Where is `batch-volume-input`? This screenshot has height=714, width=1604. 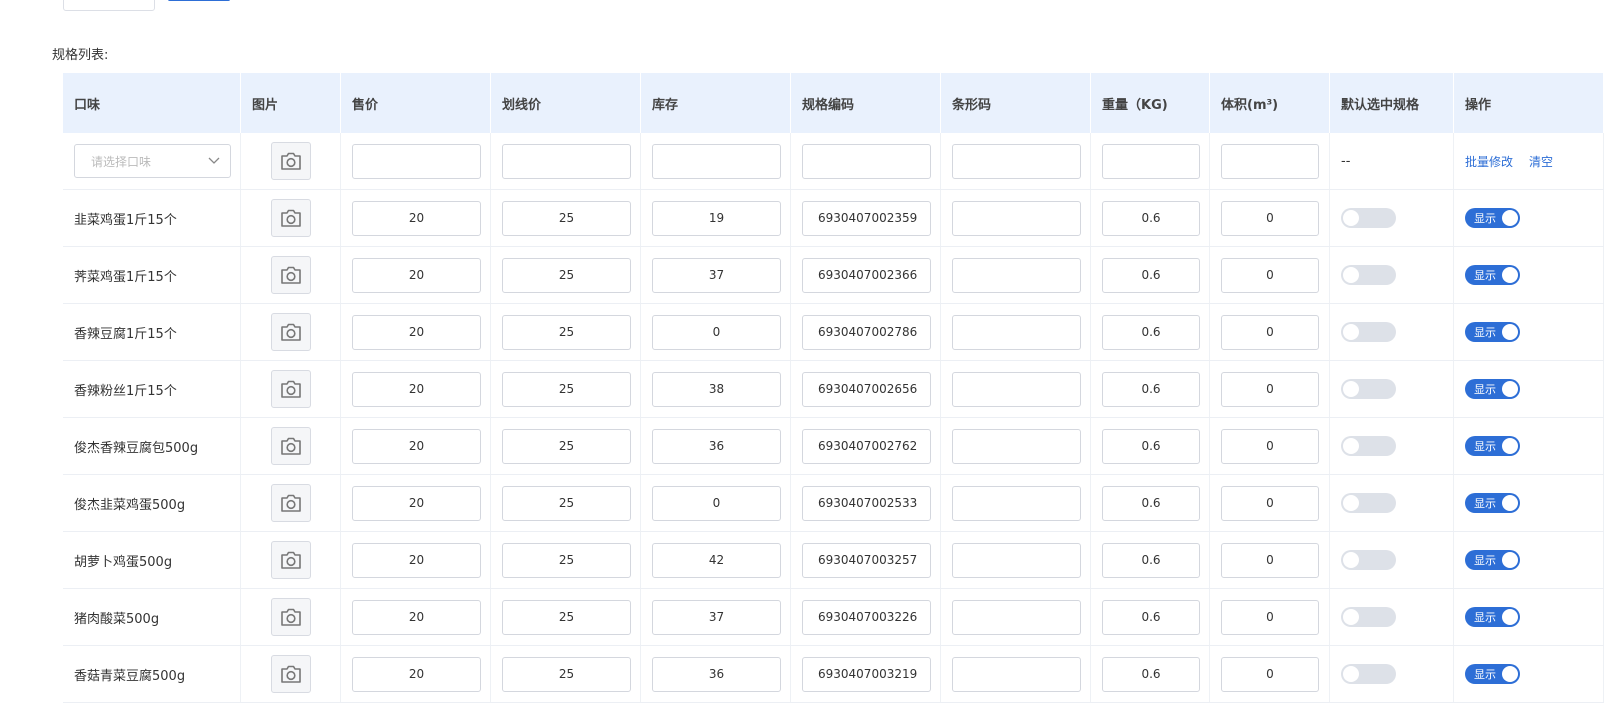
batch-volume-input is located at coordinates (1270, 161).